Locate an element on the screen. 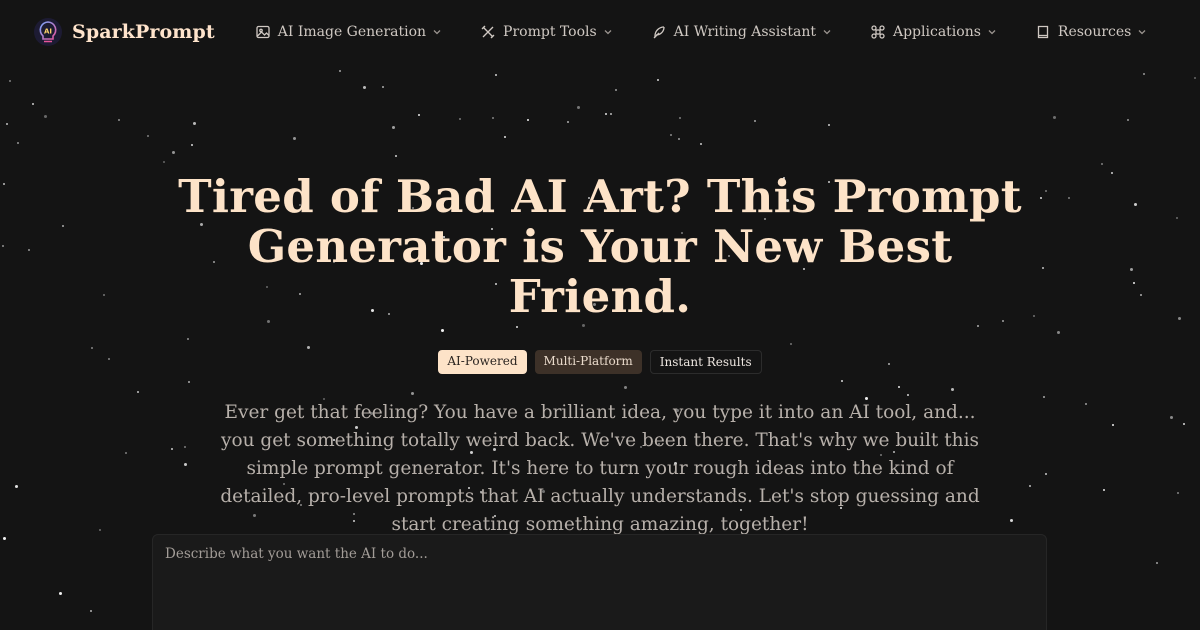  feather-icon is located at coordinates (659, 32).